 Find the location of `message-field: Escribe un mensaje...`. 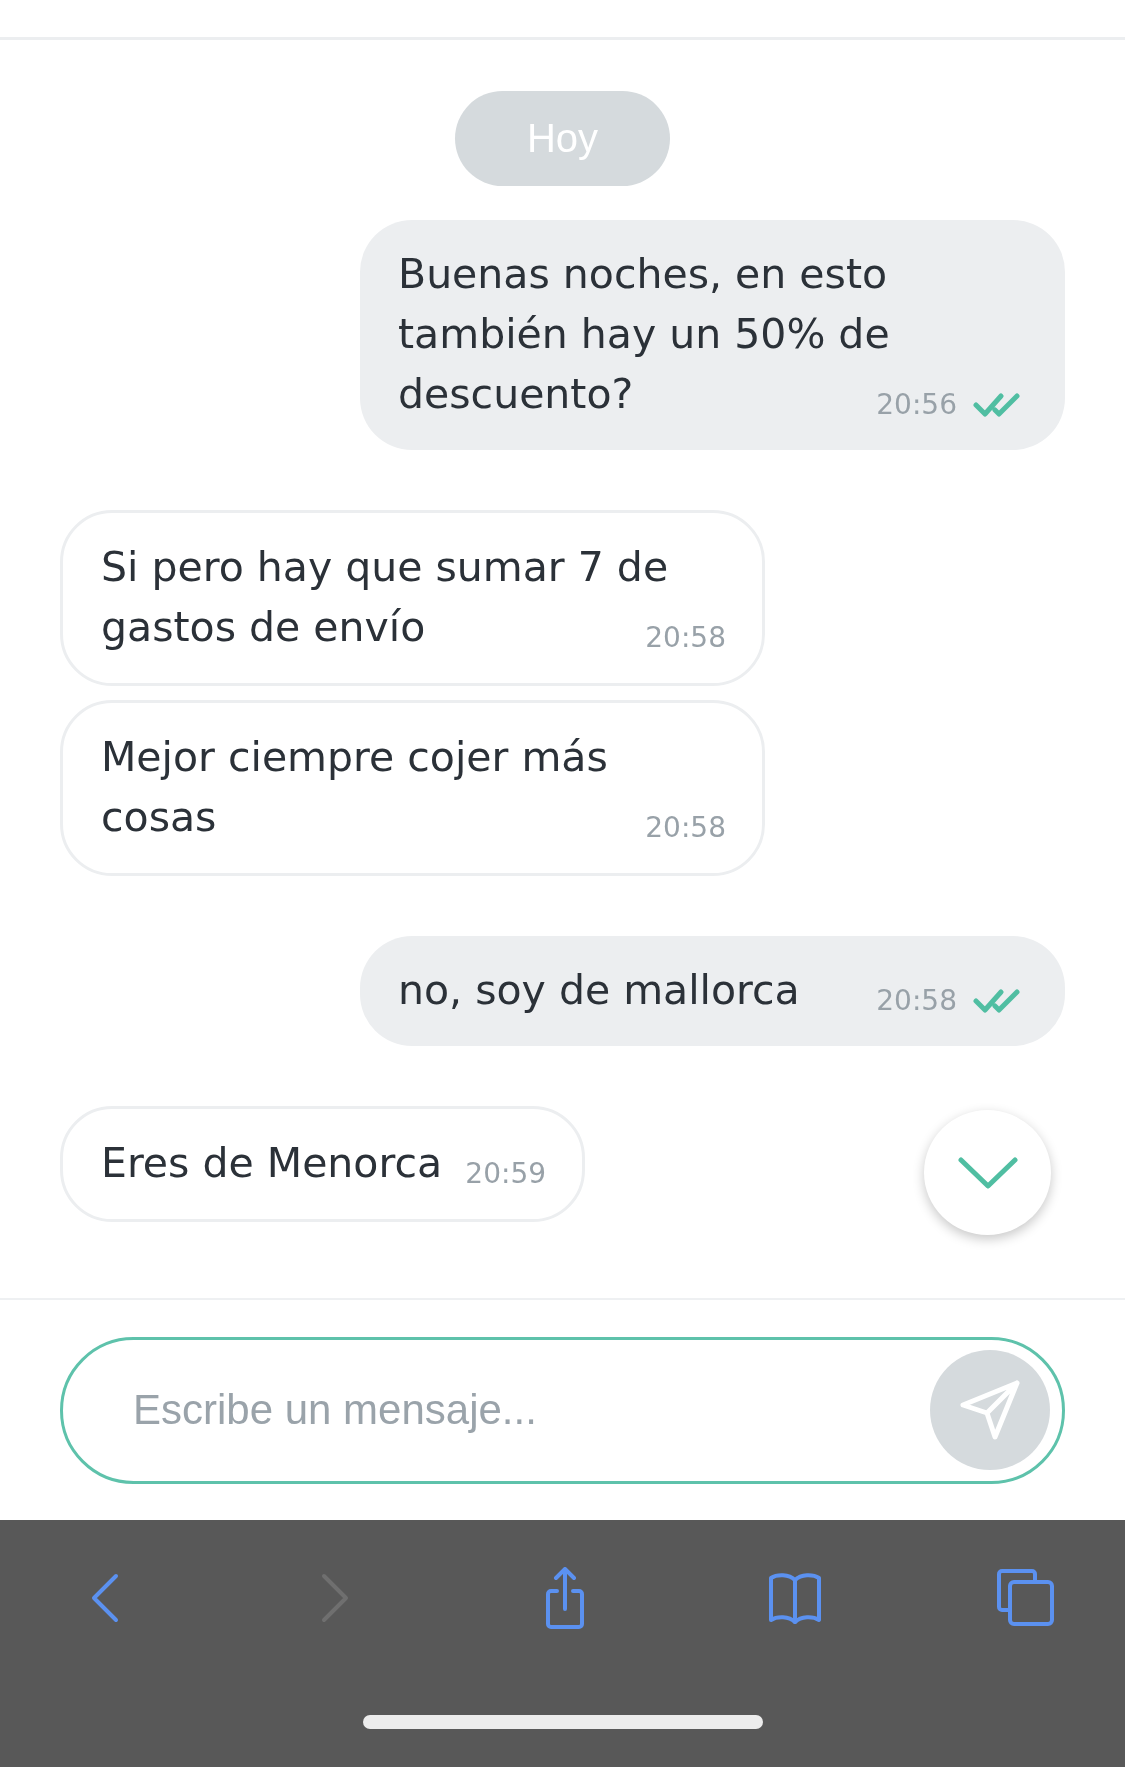

message-field: Escribe un mensaje... is located at coordinates (562, 1410).